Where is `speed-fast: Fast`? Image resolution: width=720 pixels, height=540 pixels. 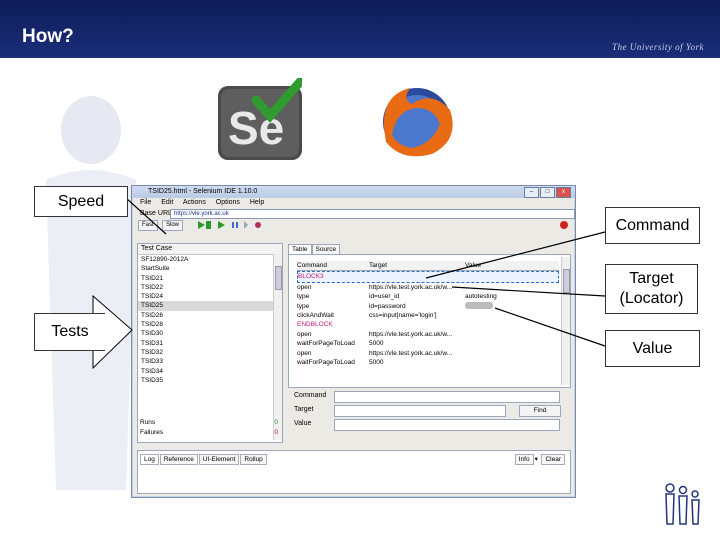
speed-fast: Fast is located at coordinates (148, 225).